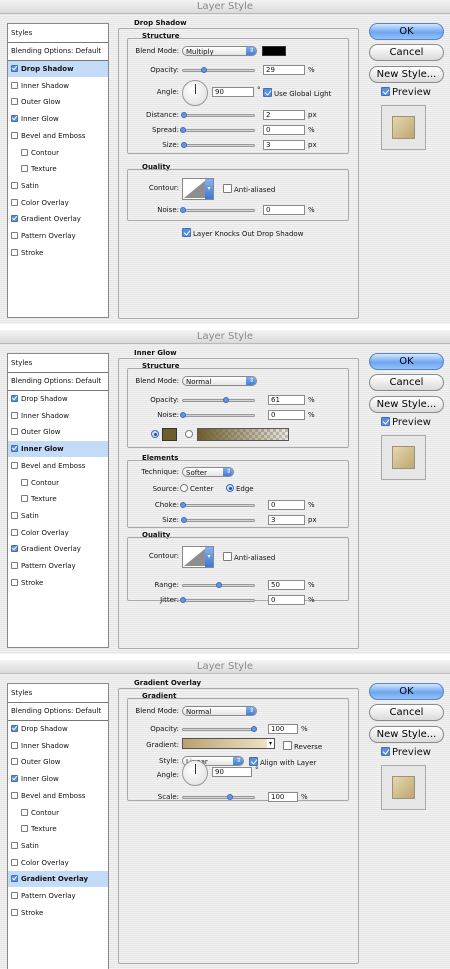  What do you see at coordinates (183, 130) in the screenshot?
I see `spread-slider-thumb` at bounding box center [183, 130].